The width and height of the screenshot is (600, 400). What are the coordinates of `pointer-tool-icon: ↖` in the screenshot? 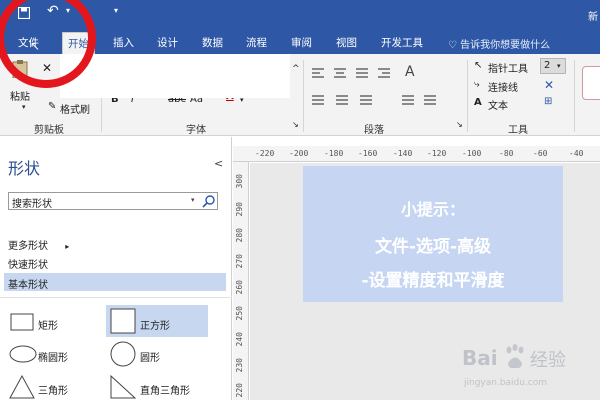 It's located at (478, 65).